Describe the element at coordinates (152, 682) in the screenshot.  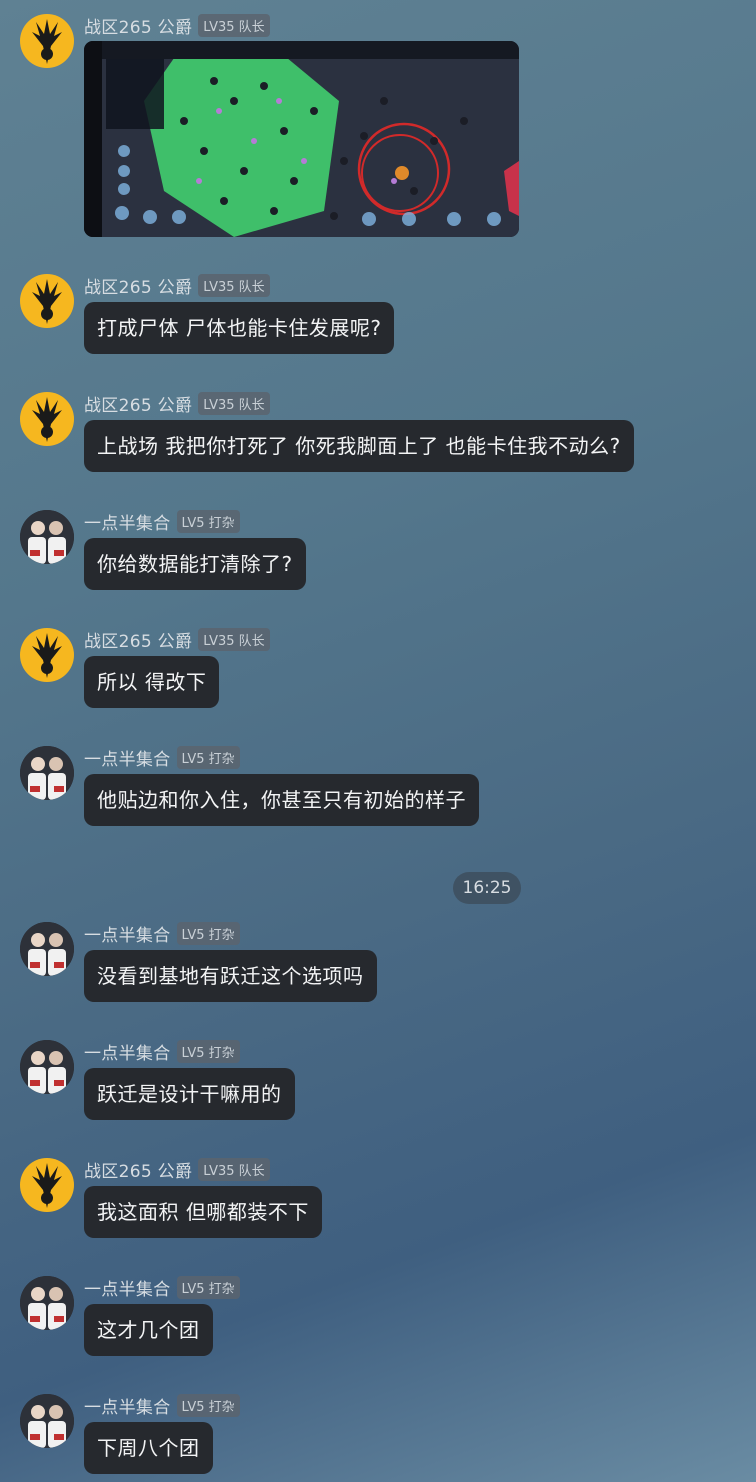
I see `message-bubble: 所以 得改下` at that location.